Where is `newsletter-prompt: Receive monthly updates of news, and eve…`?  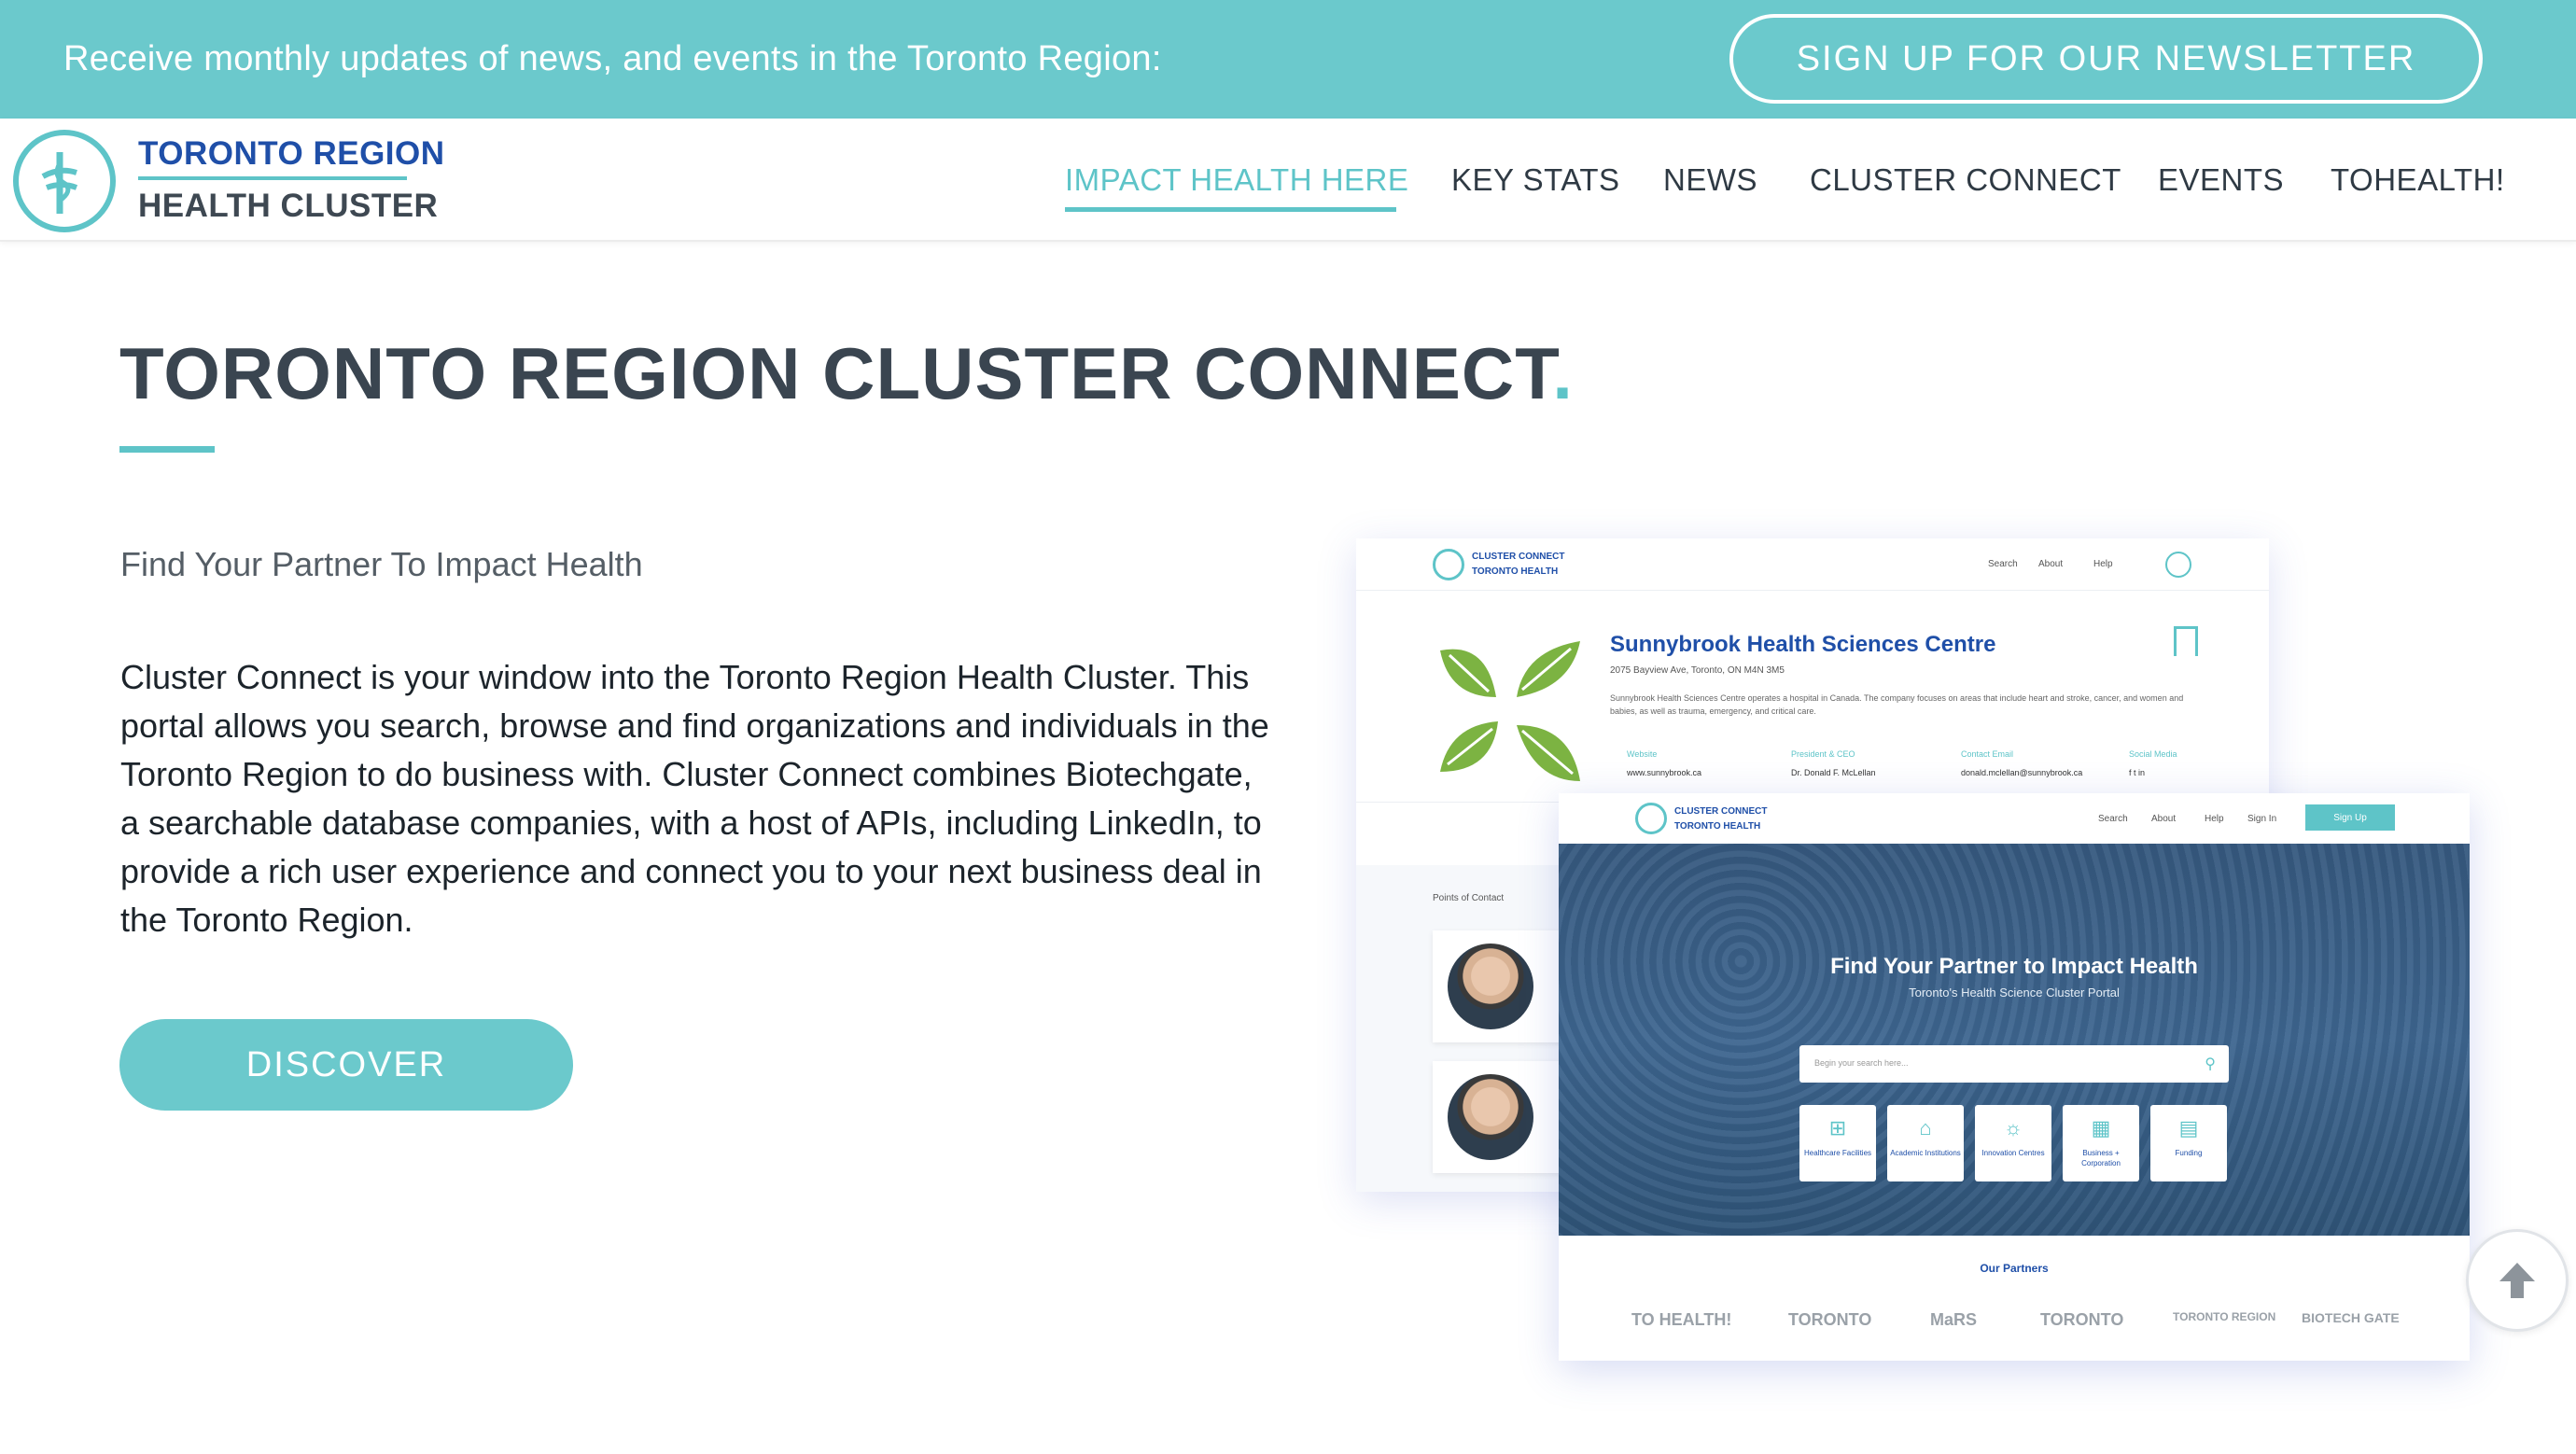
newsletter-prompt: Receive monthly updates of news, and eve… is located at coordinates (612, 58).